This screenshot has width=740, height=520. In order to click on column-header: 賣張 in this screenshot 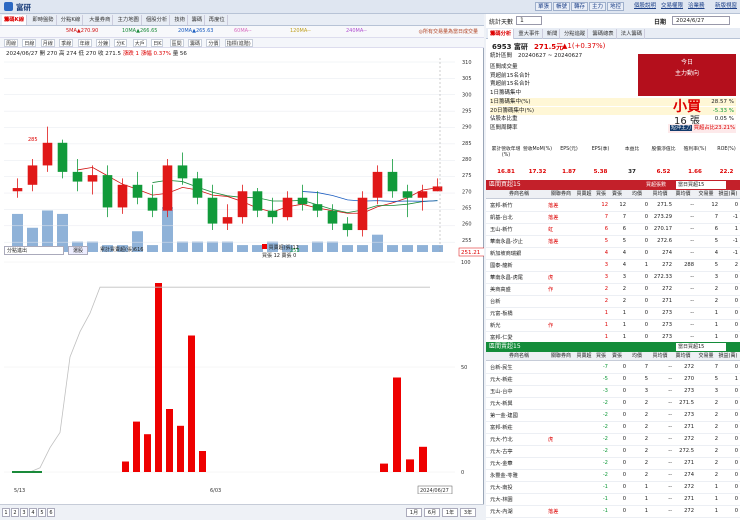, I will do `click(617, 194)`.